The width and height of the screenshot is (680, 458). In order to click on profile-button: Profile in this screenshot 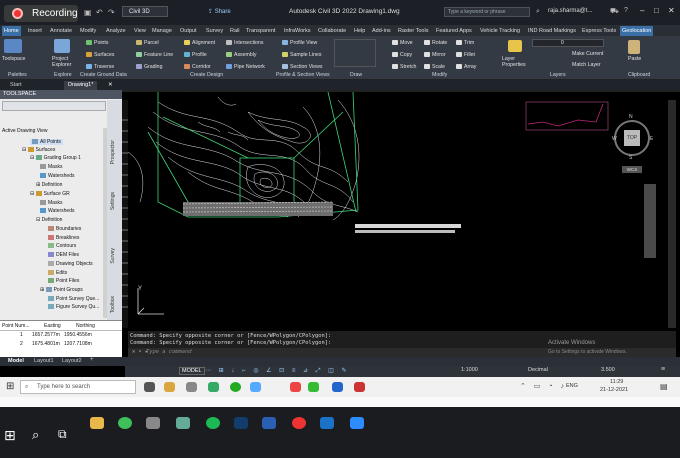, I will do `click(195, 55)`.